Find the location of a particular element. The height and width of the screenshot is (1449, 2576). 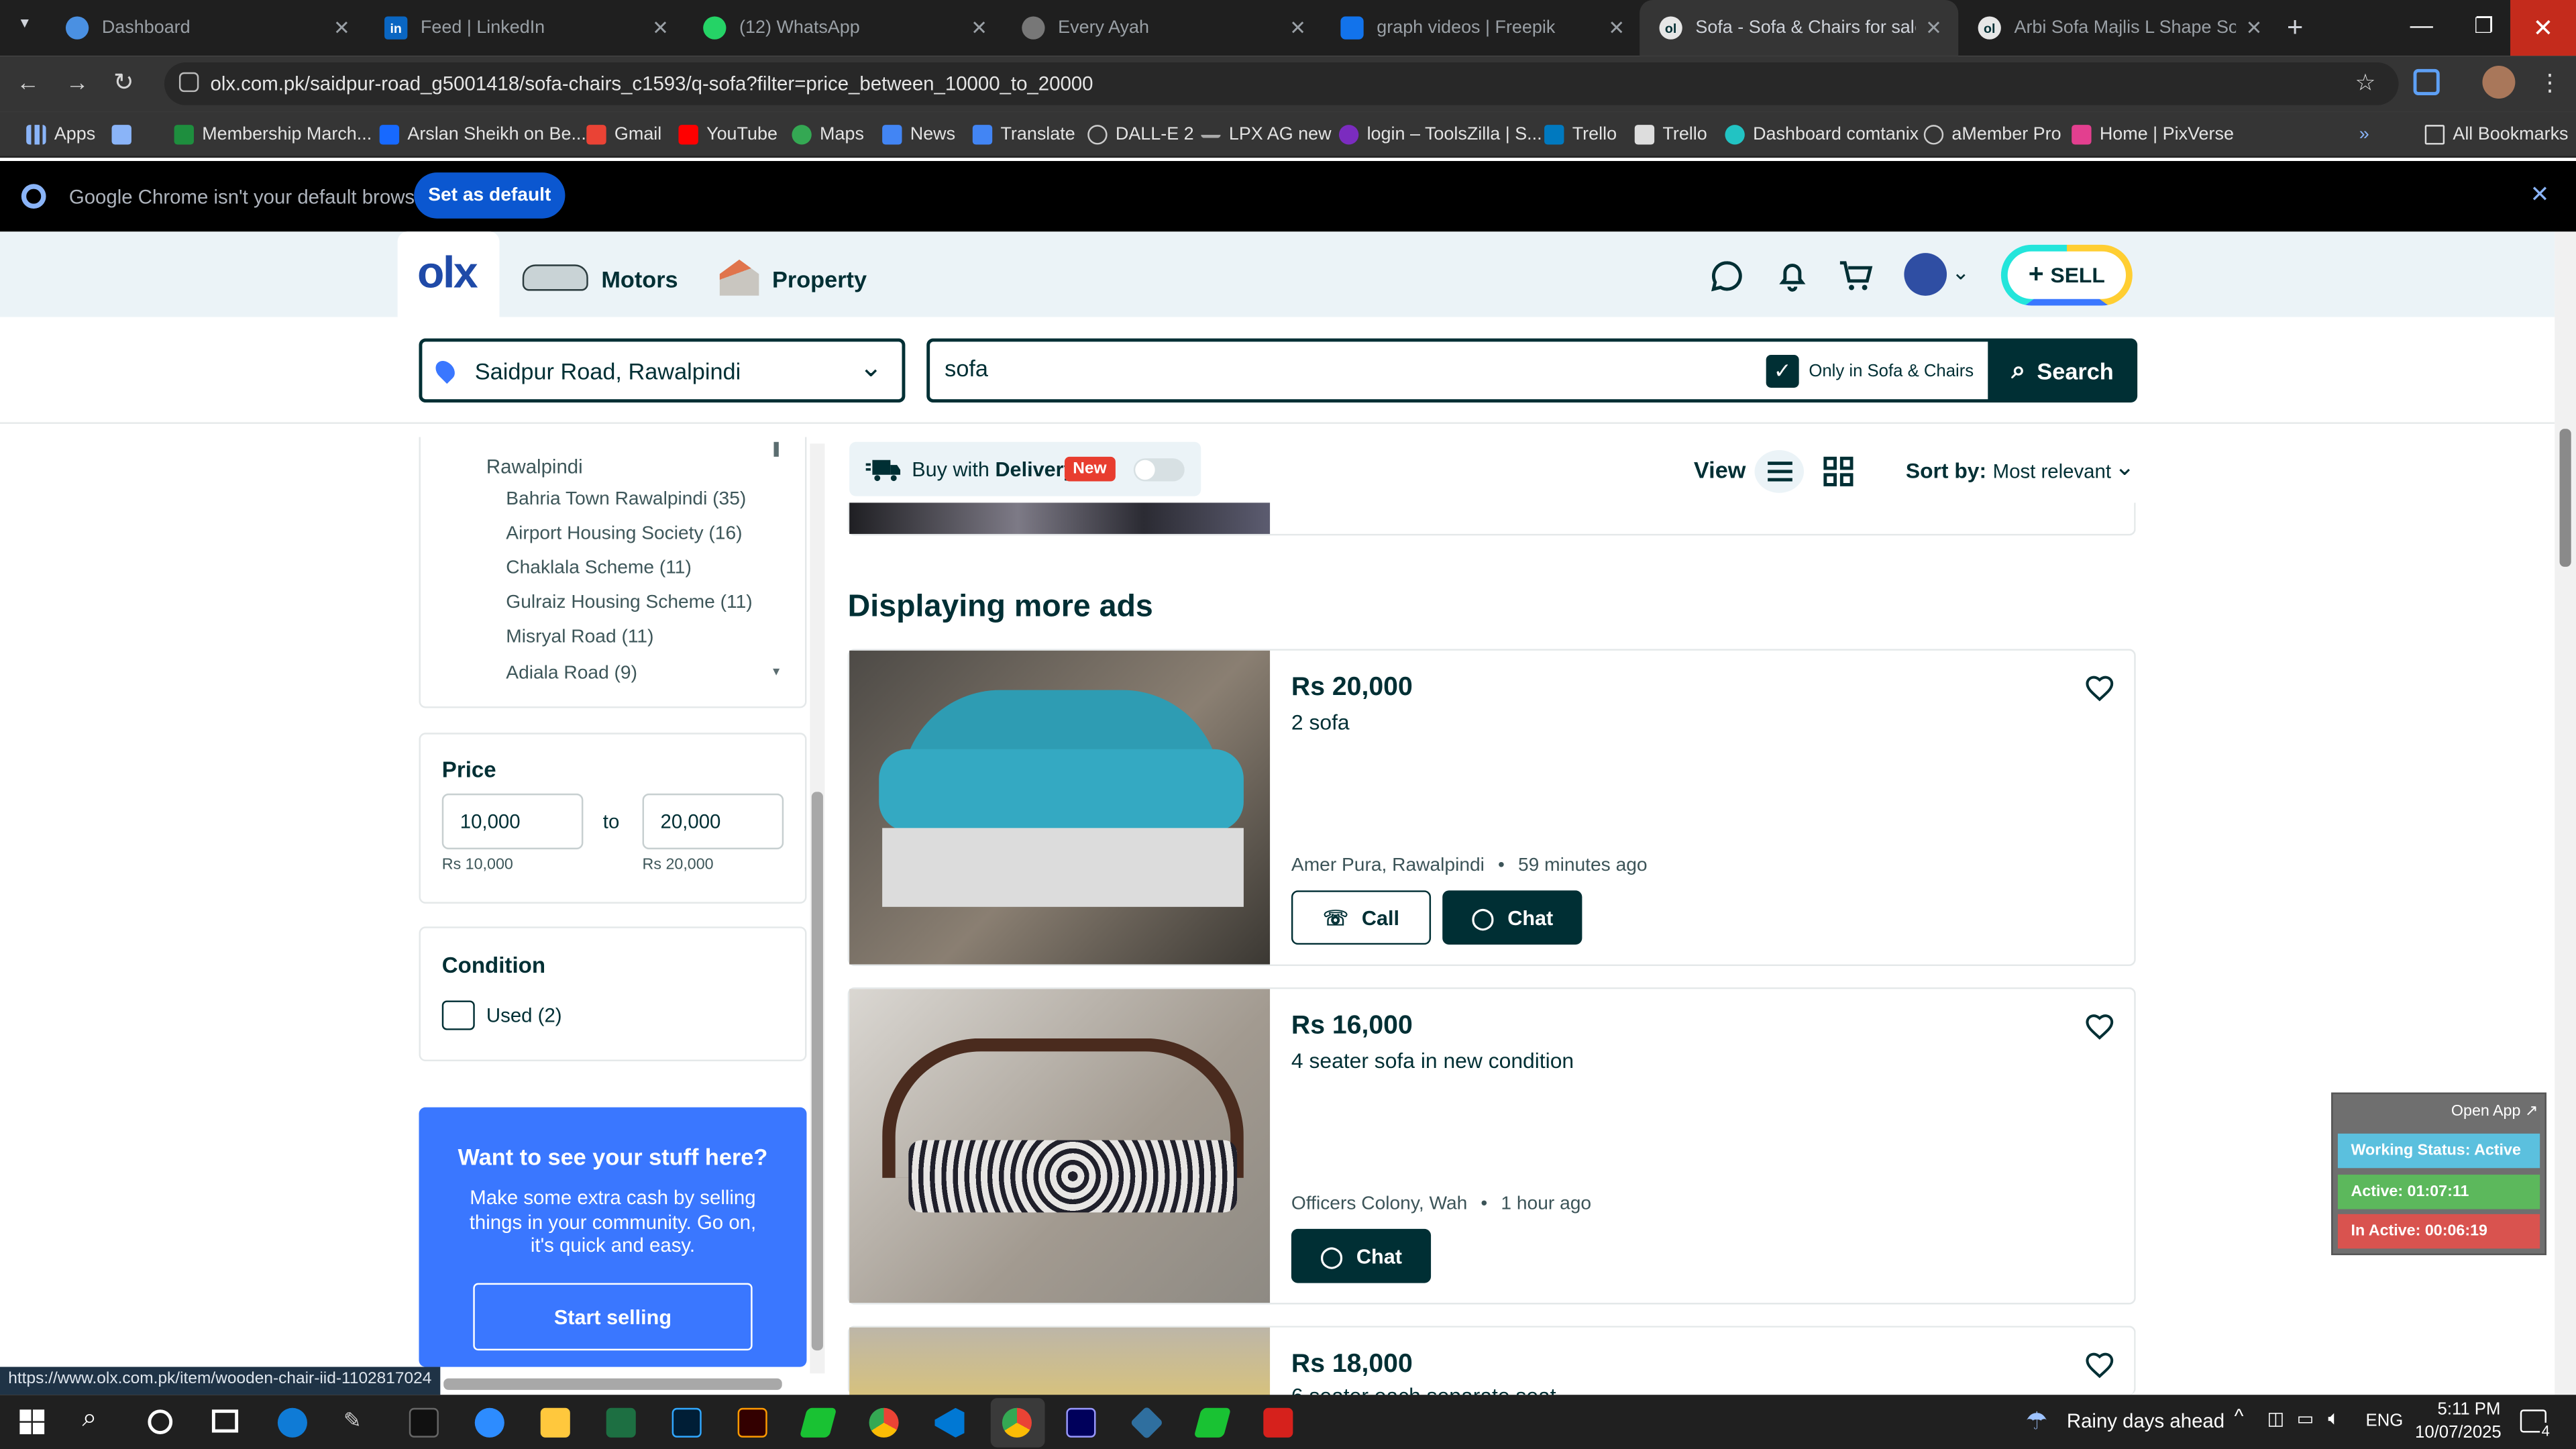

bookmark-star-icon: ☆ is located at coordinates (2365, 83).